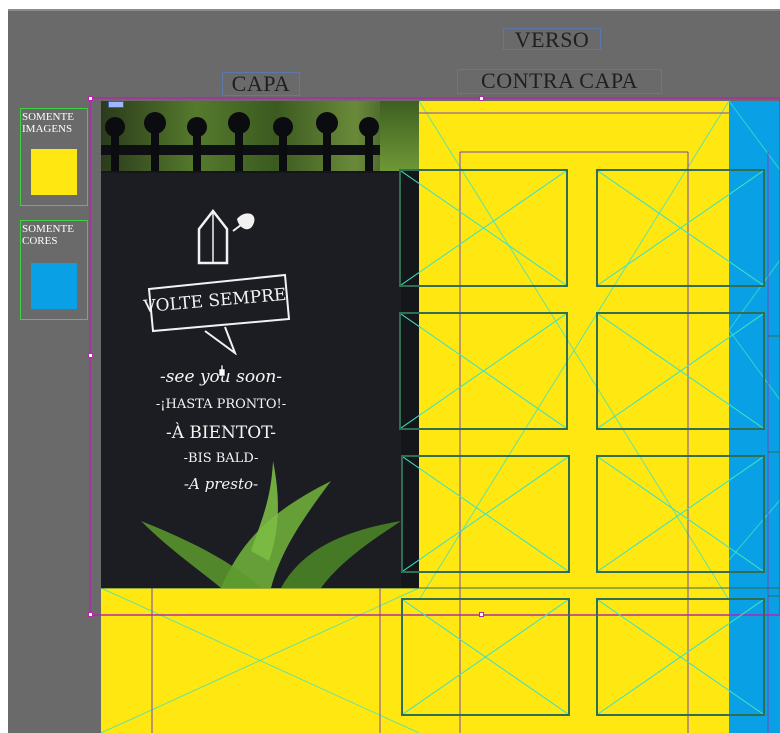  What do you see at coordinates (680, 228) in the screenshot?
I see `placeholder-frame-r1c2` at bounding box center [680, 228].